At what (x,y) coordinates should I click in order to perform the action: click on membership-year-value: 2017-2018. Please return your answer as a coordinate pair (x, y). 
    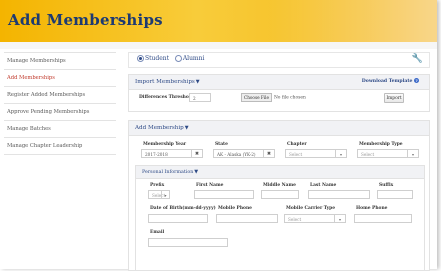
    Looking at the image, I should click on (156, 154).